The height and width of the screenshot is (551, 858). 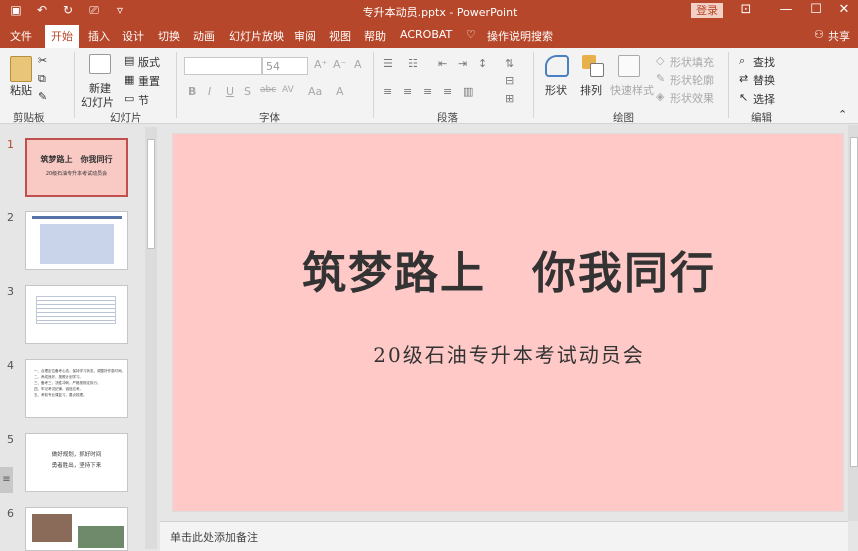 I want to click on menu-icon: ≡, so click(x=6, y=480).